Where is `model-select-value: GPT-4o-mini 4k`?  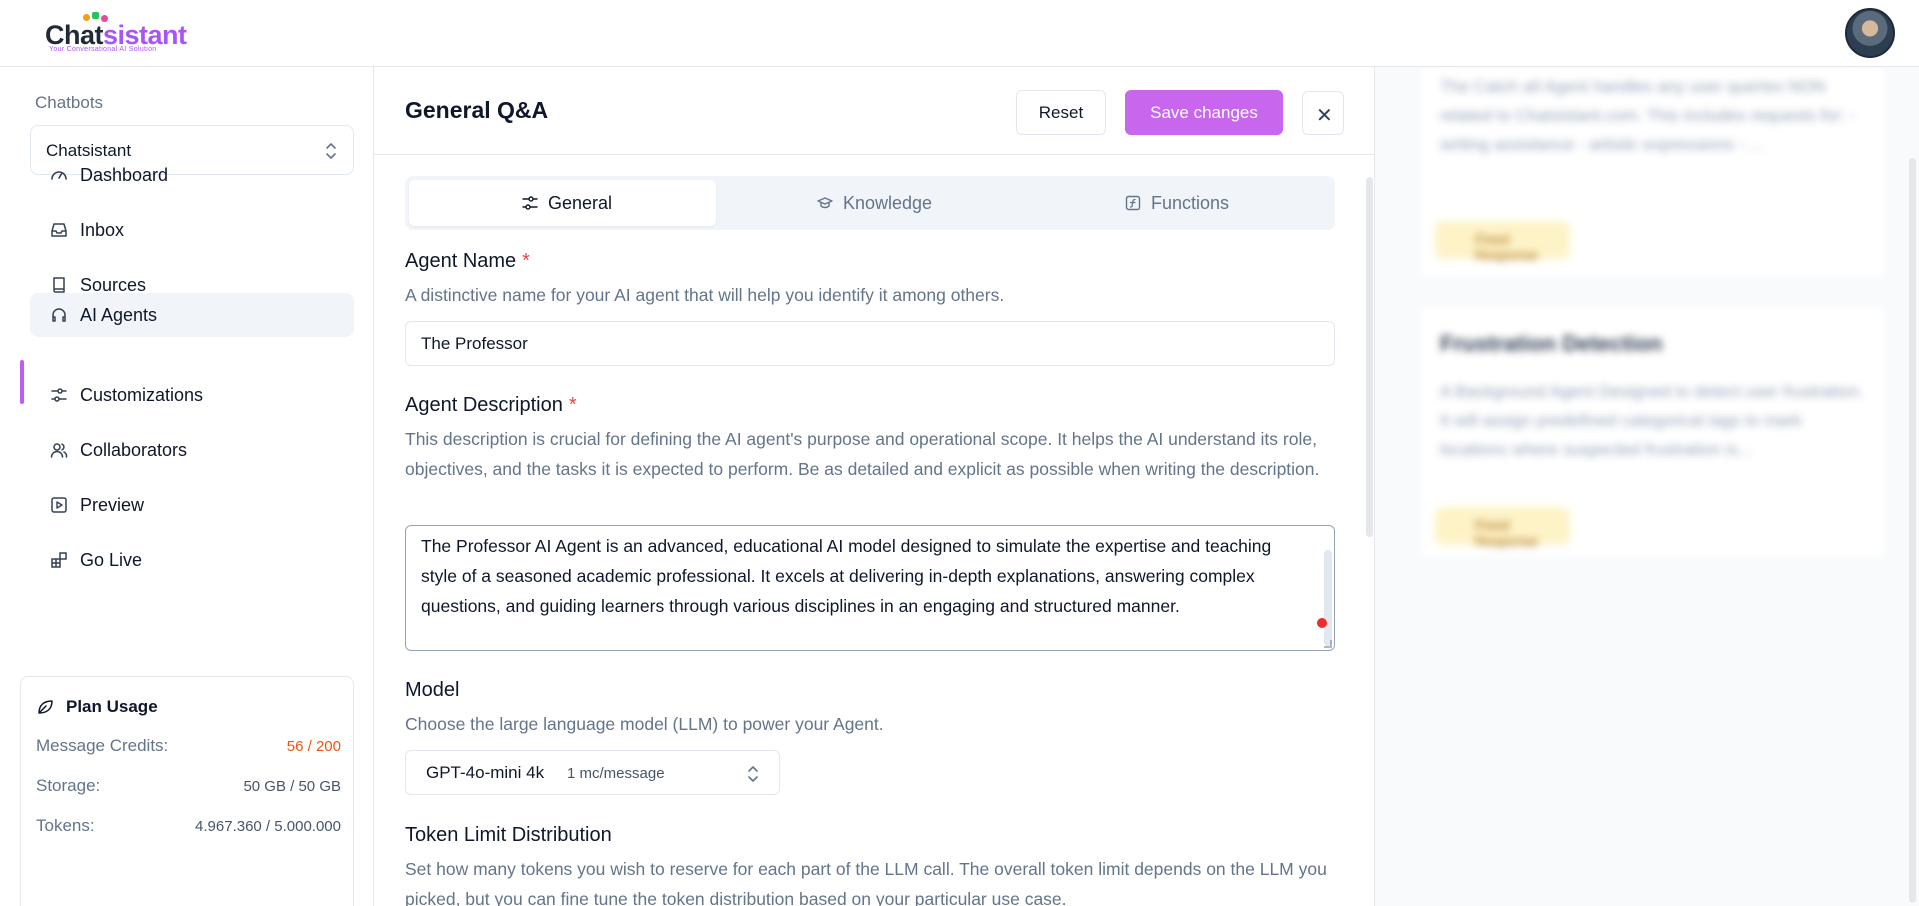 model-select-value: GPT-4o-mini 4k is located at coordinates (485, 772).